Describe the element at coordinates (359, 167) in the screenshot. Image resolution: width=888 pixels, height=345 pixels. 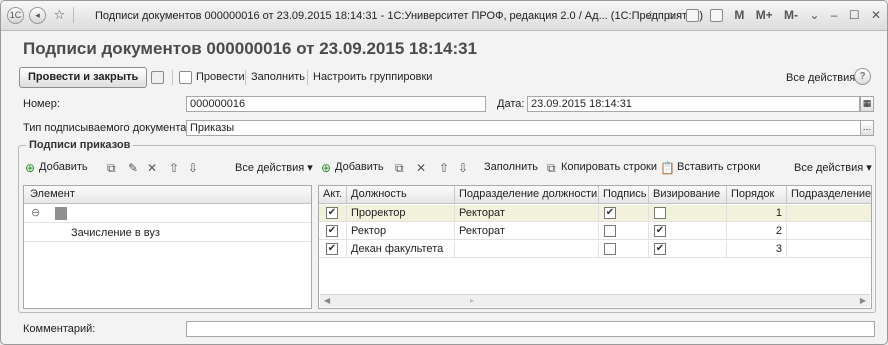
I see `grid-add-button: Добавить` at that location.